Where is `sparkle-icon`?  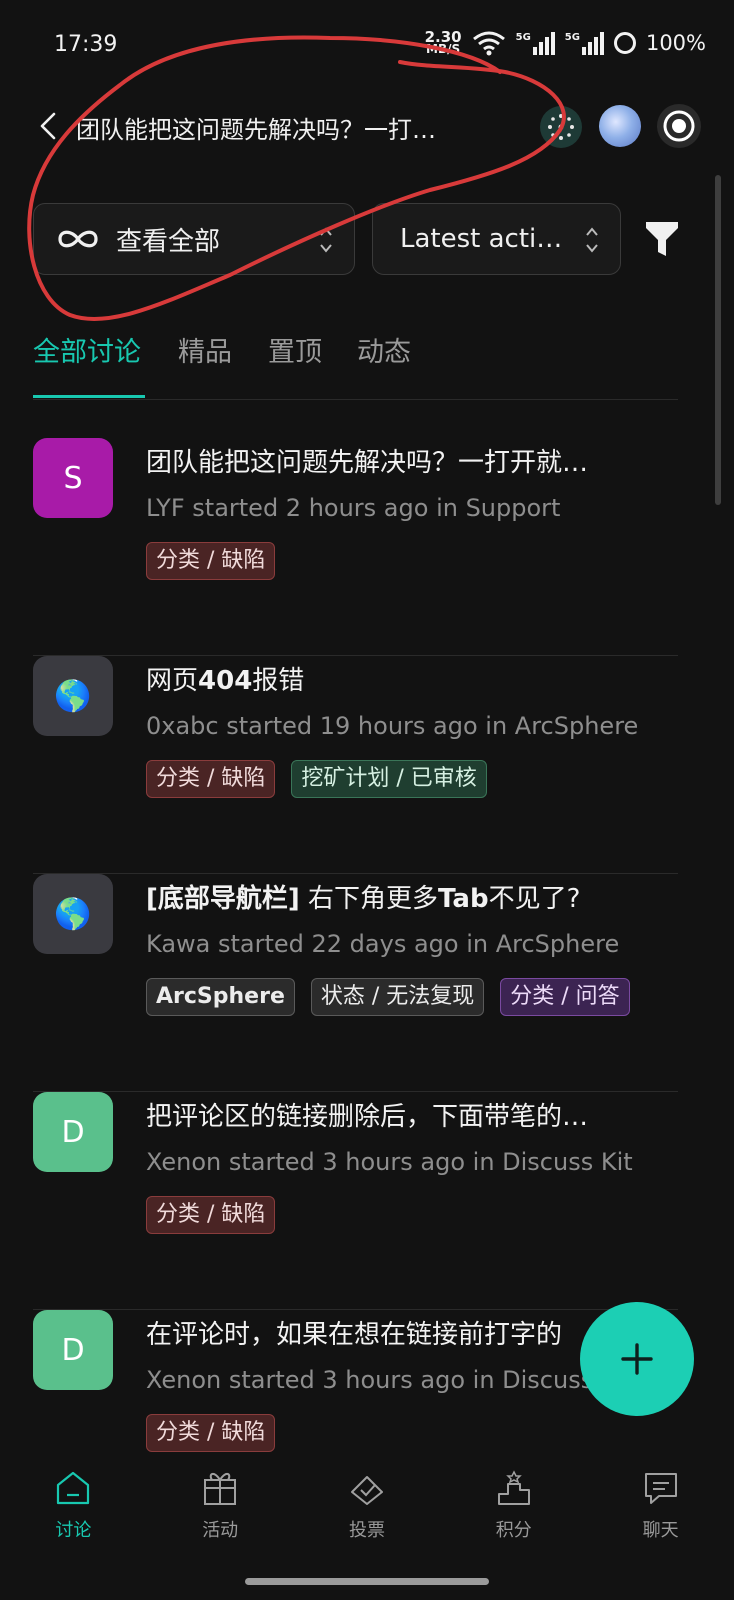
sparkle-icon is located at coordinates (561, 127).